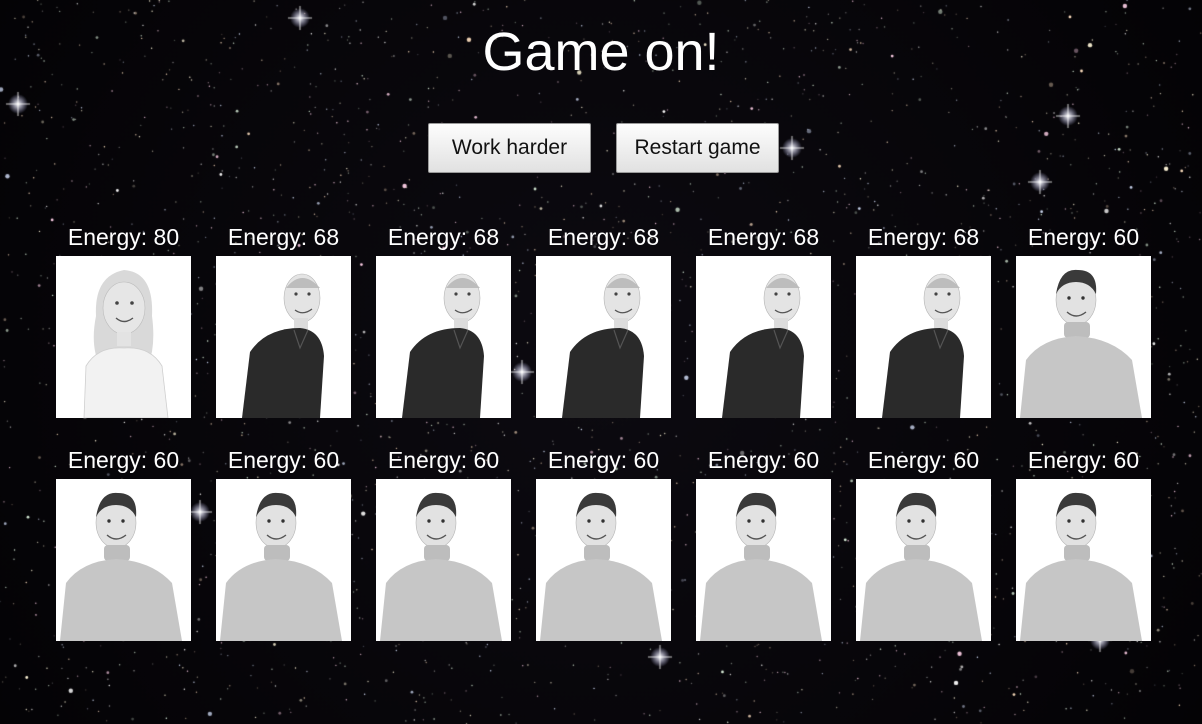 The width and height of the screenshot is (1202, 724). Describe the element at coordinates (697, 148) in the screenshot. I see `restart-game-button: Restart game` at that location.